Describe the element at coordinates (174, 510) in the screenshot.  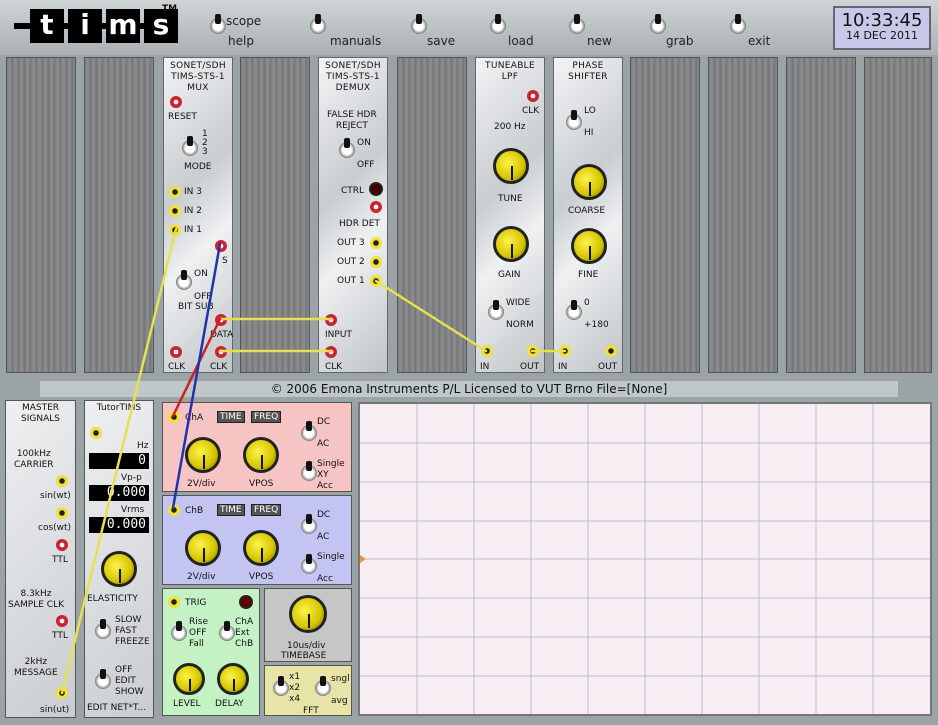
I see `chb-input-socket` at that location.